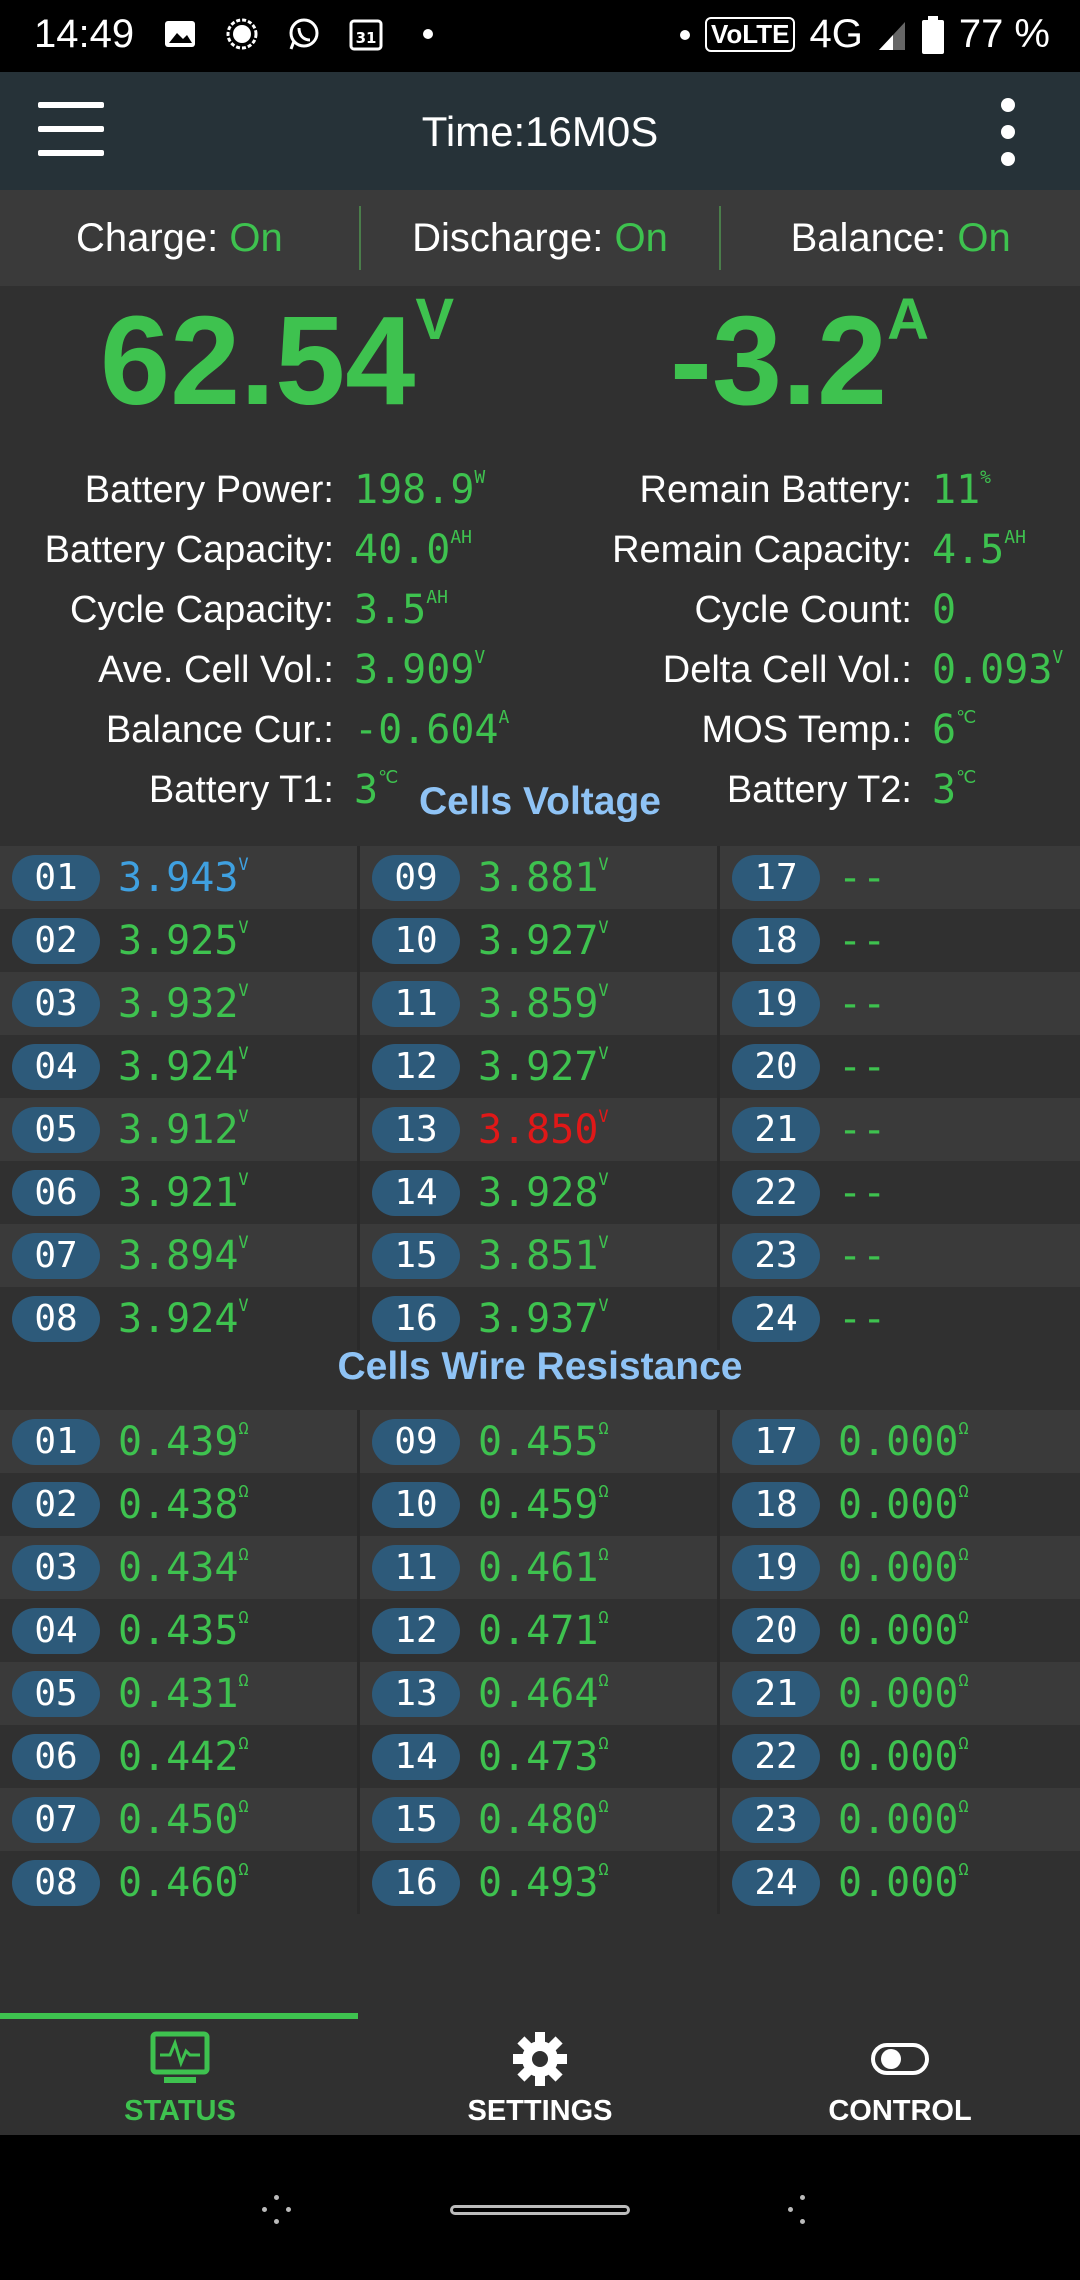  Describe the element at coordinates (900, 237) in the screenshot. I see `balance-status: Balance: On` at that location.